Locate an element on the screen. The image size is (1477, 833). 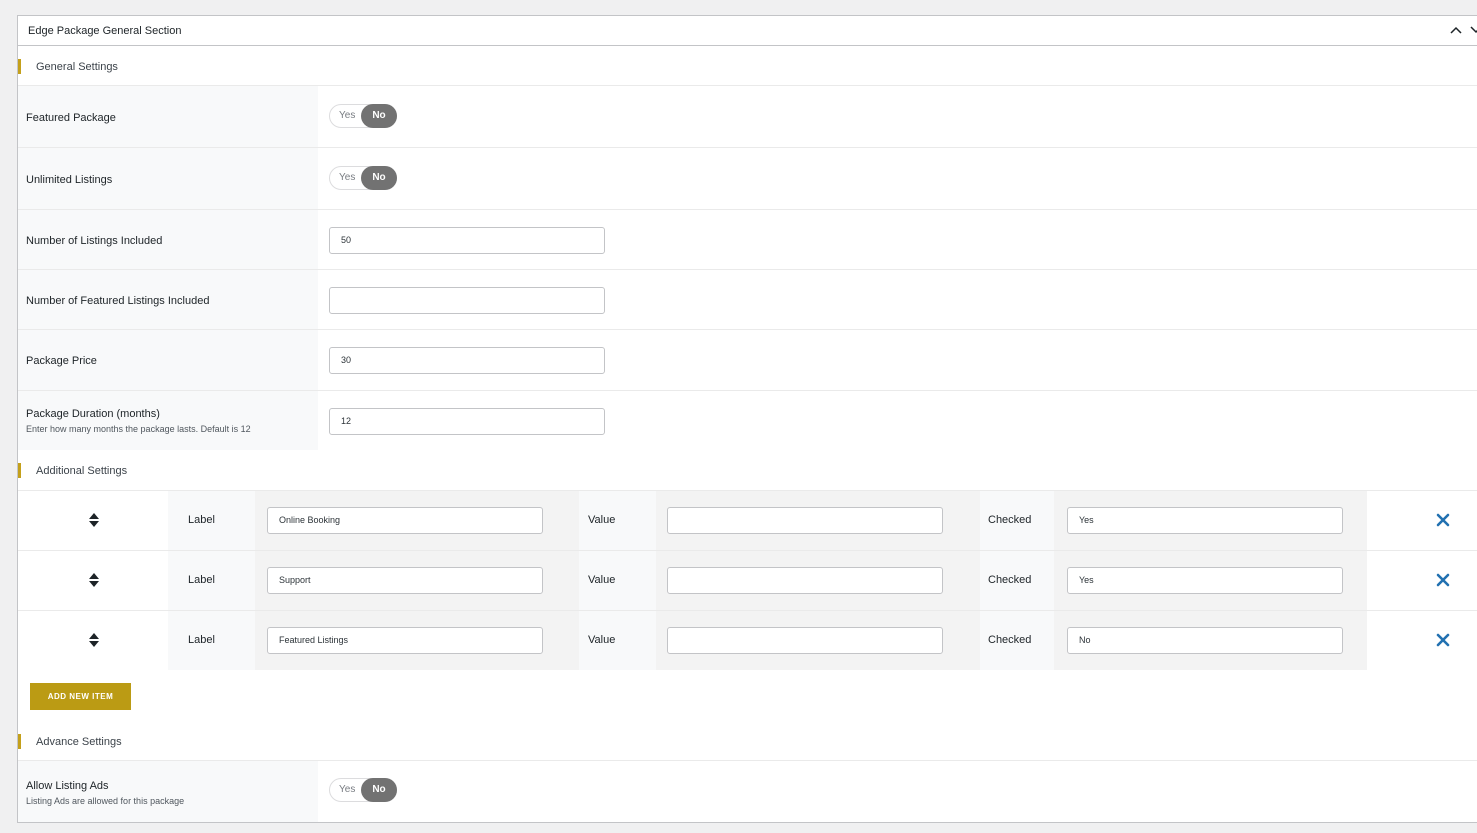
featured-package-row: Featured Package Yes No is located at coordinates (747, 116).